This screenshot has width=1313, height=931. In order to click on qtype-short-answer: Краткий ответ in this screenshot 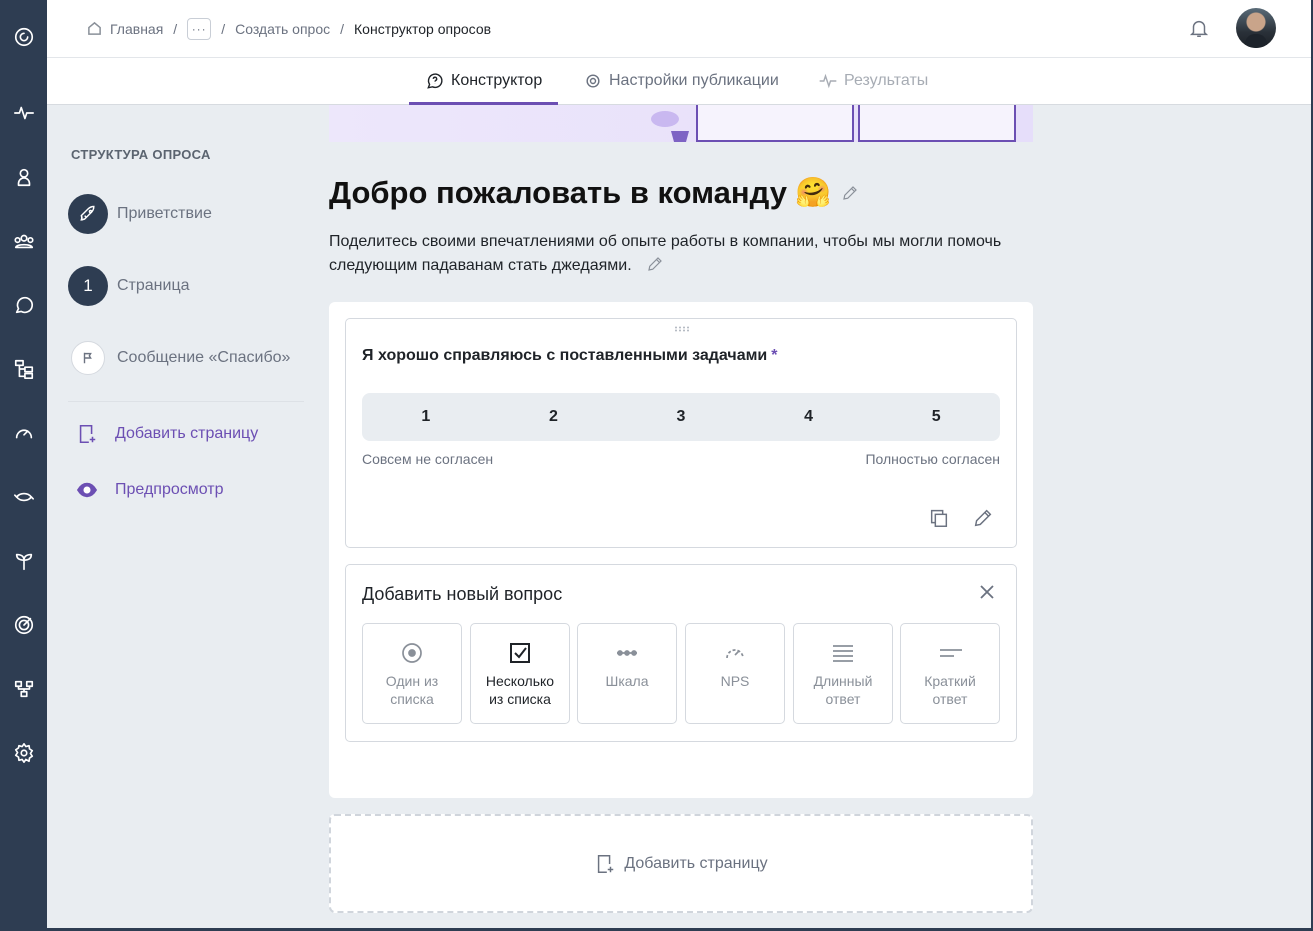, I will do `click(950, 673)`.